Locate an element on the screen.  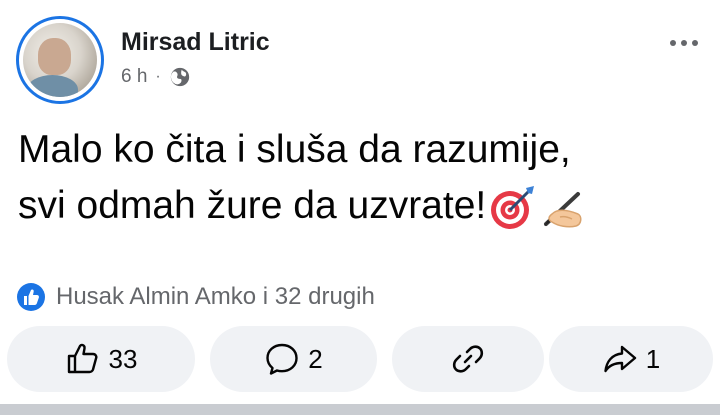
thumbs-up-icon is located at coordinates (82, 358).